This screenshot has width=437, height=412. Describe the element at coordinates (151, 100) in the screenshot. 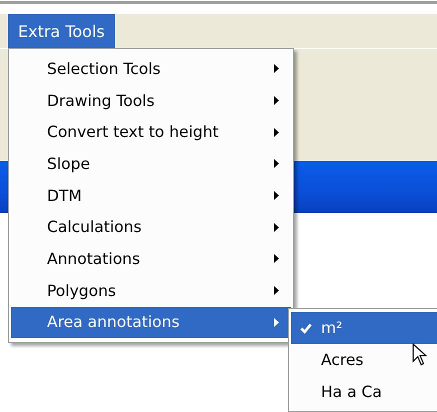

I see `menu-item: Drawing Tools` at that location.